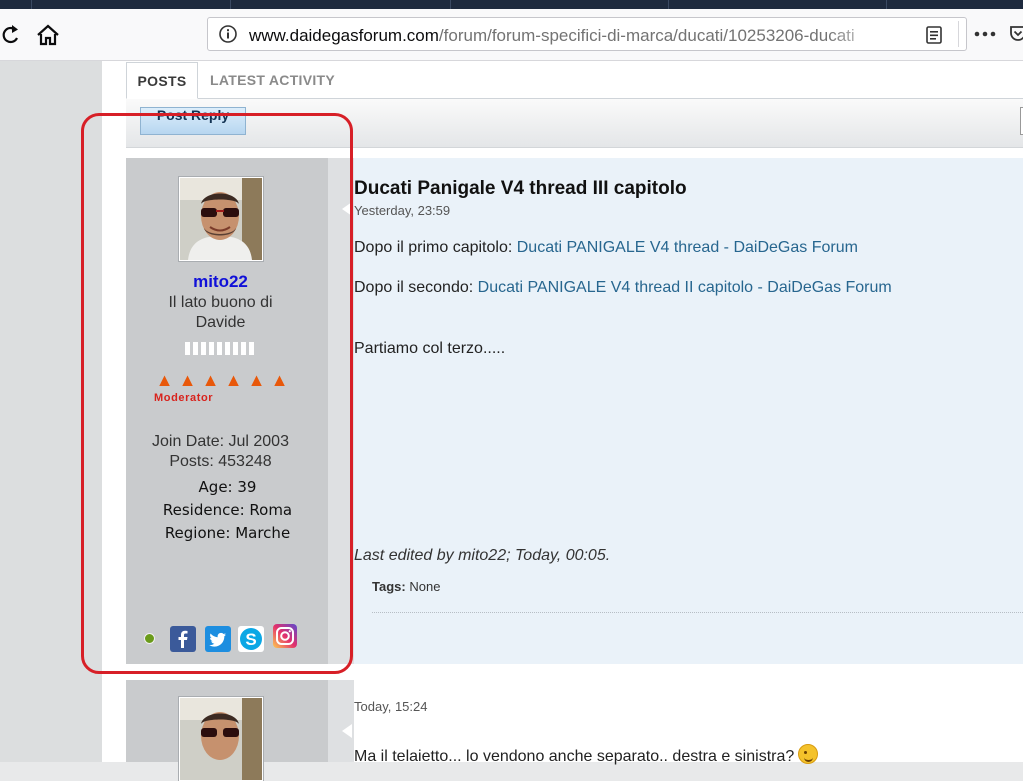 The height and width of the screenshot is (781, 1023). Describe the element at coordinates (435, 247) in the screenshot. I see `post-text: Dopo il primo capitolo:` at that location.